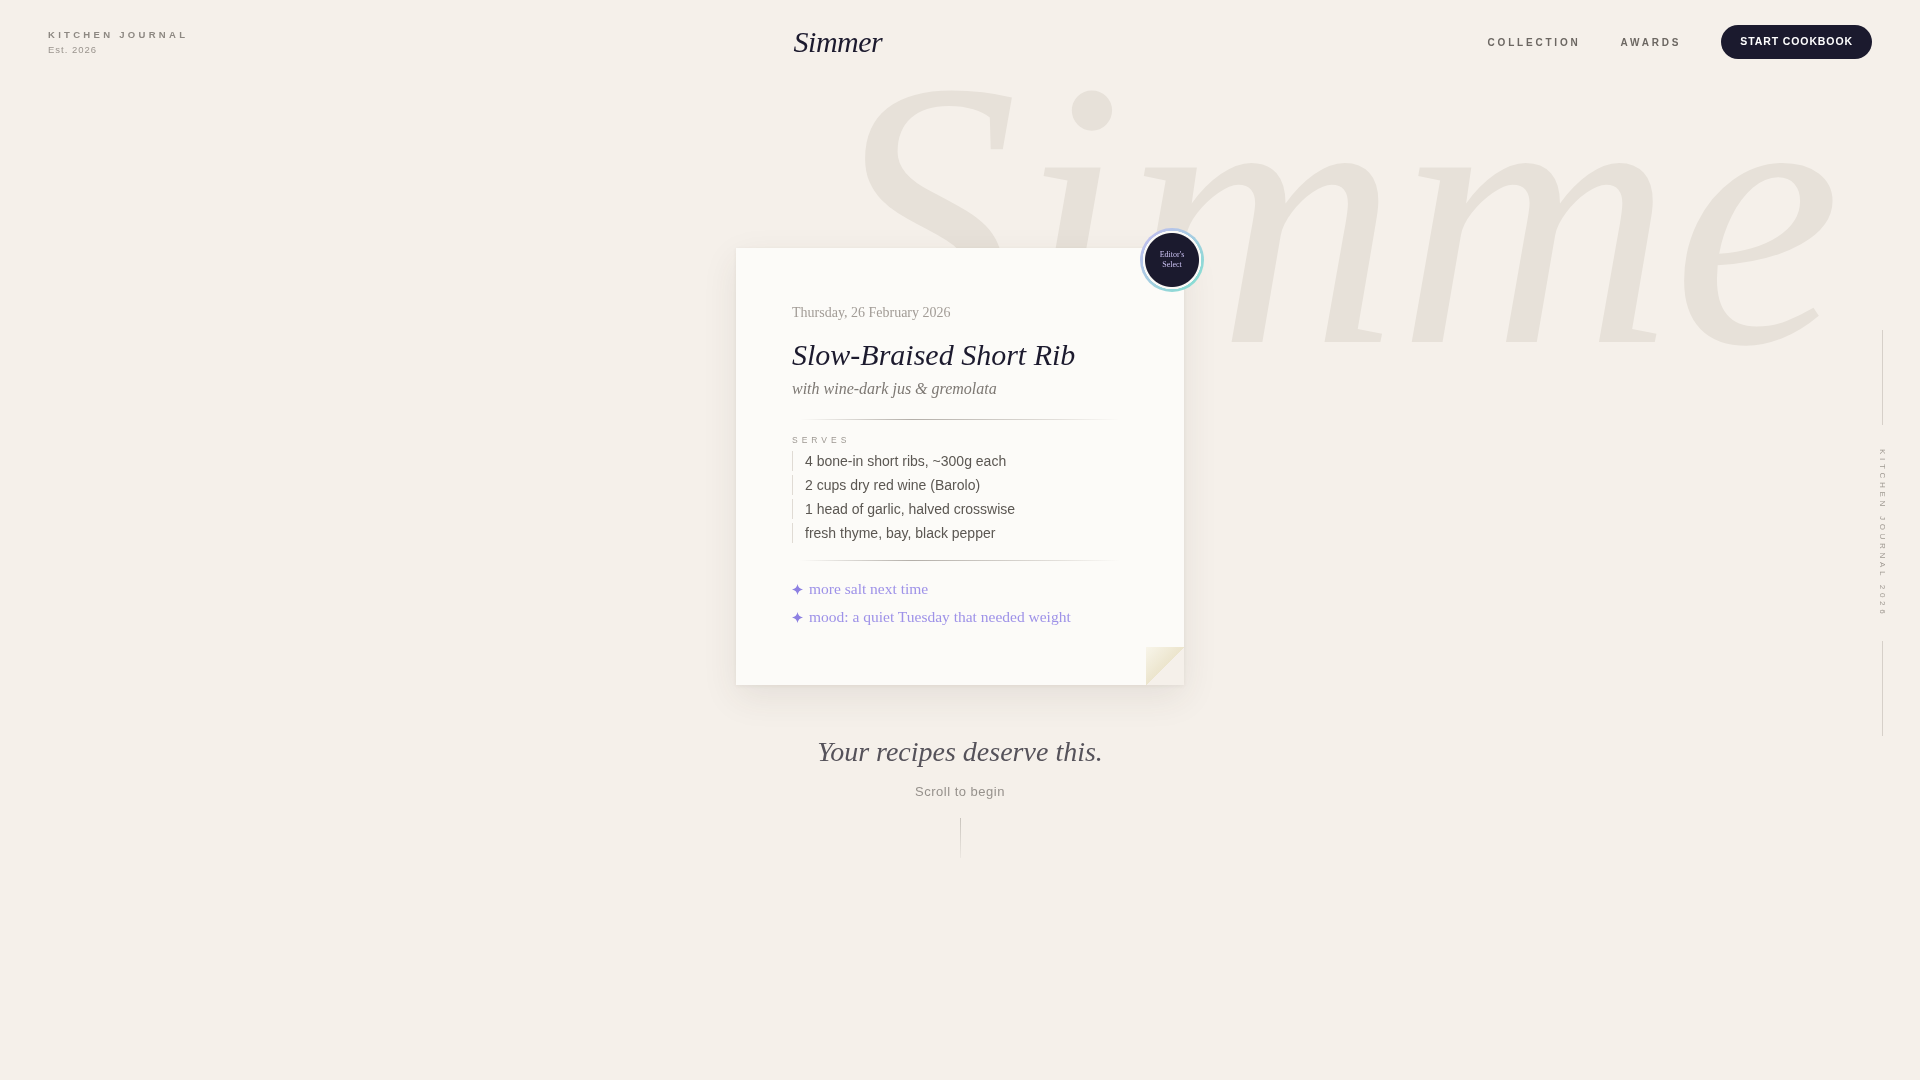 The image size is (1920, 1080). Describe the element at coordinates (1165, 666) in the screenshot. I see `folded-corner-icon` at that location.